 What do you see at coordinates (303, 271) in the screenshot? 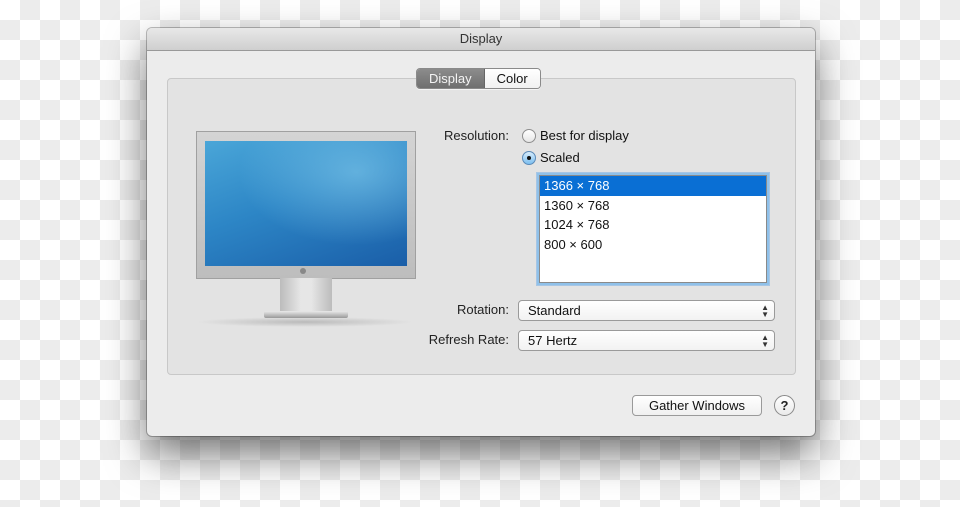
I see `apple-logo-icon` at bounding box center [303, 271].